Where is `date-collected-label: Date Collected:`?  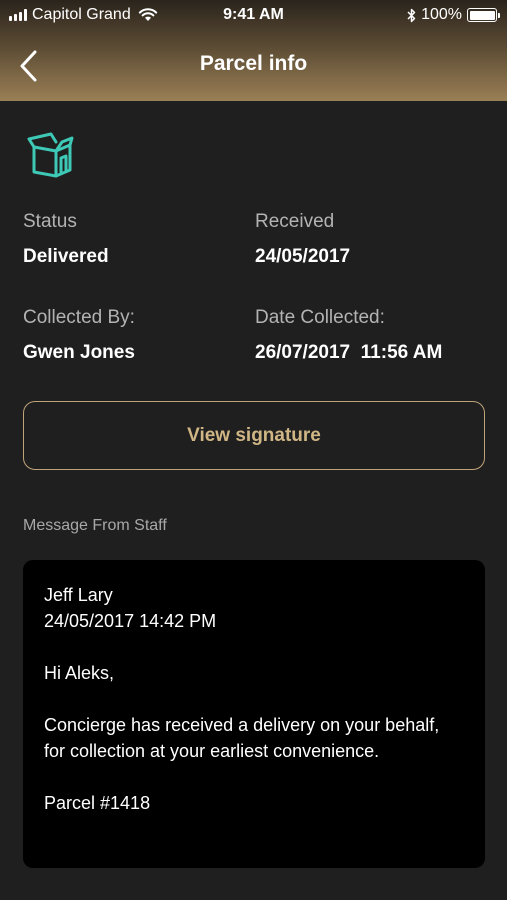 date-collected-label: Date Collected: is located at coordinates (320, 317).